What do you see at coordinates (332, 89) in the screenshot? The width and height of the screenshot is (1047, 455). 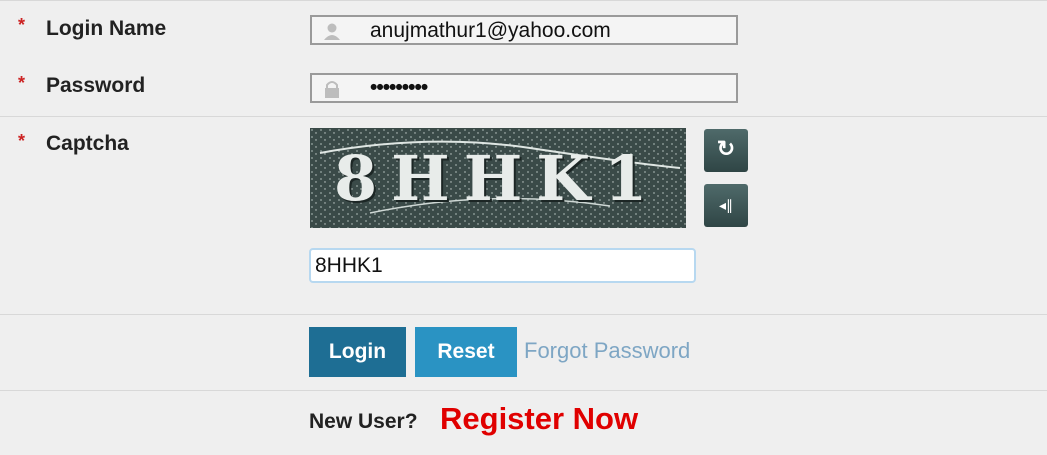 I see `lock-icon` at bounding box center [332, 89].